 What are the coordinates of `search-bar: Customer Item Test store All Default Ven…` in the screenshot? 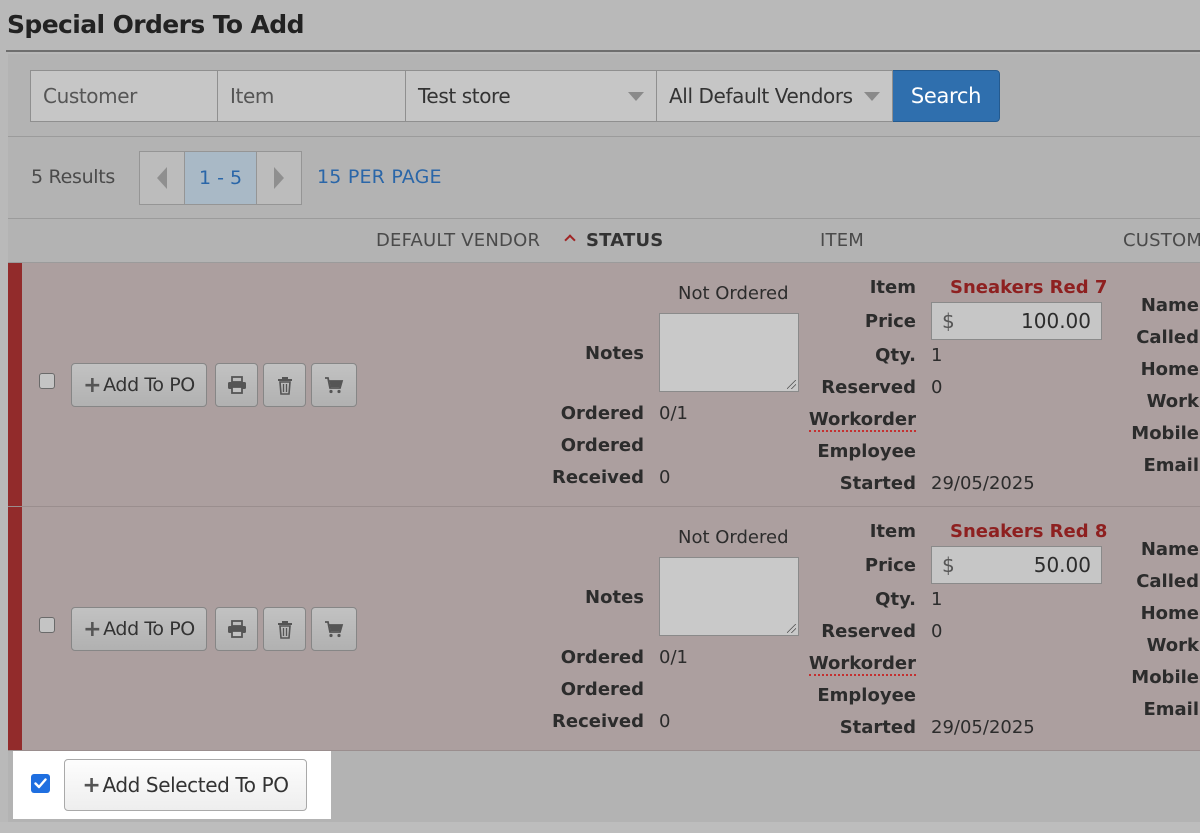 It's located at (515, 96).